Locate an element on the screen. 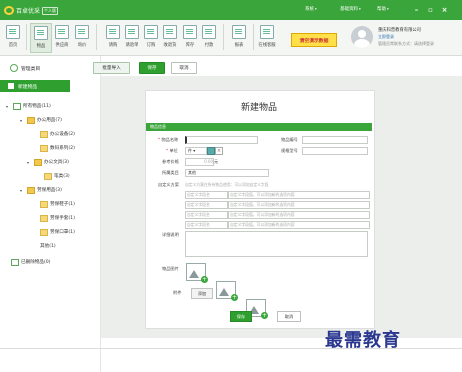 The width and height of the screenshot is (462, 372). trash-icon is located at coordinates (15, 262).